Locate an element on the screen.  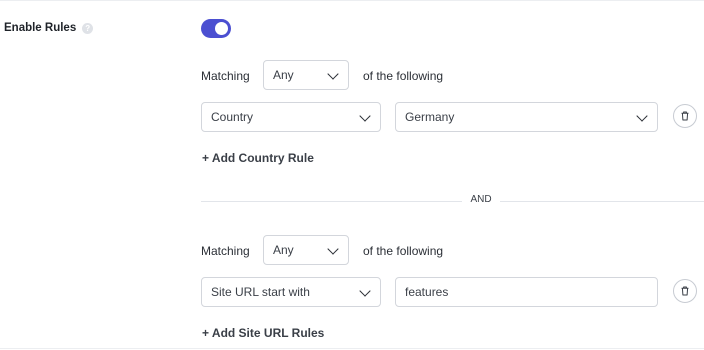
separator-line-left is located at coordinates (331, 201).